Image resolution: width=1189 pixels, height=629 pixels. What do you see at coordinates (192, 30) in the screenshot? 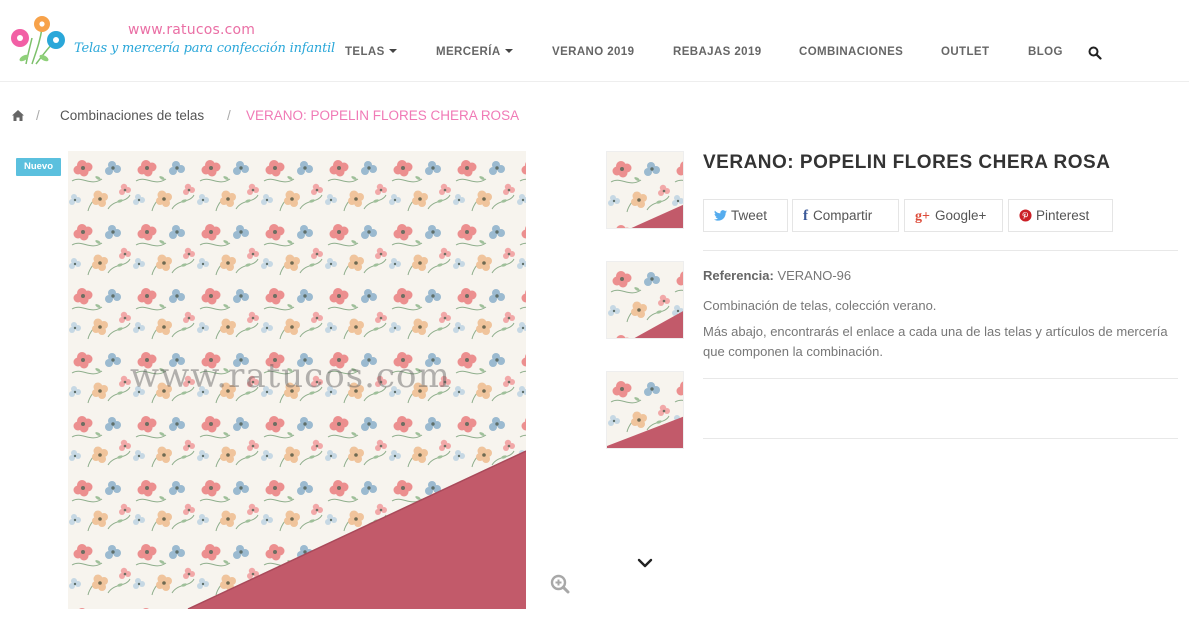
I see `logo-url-text: www.ratucos.com` at bounding box center [192, 30].